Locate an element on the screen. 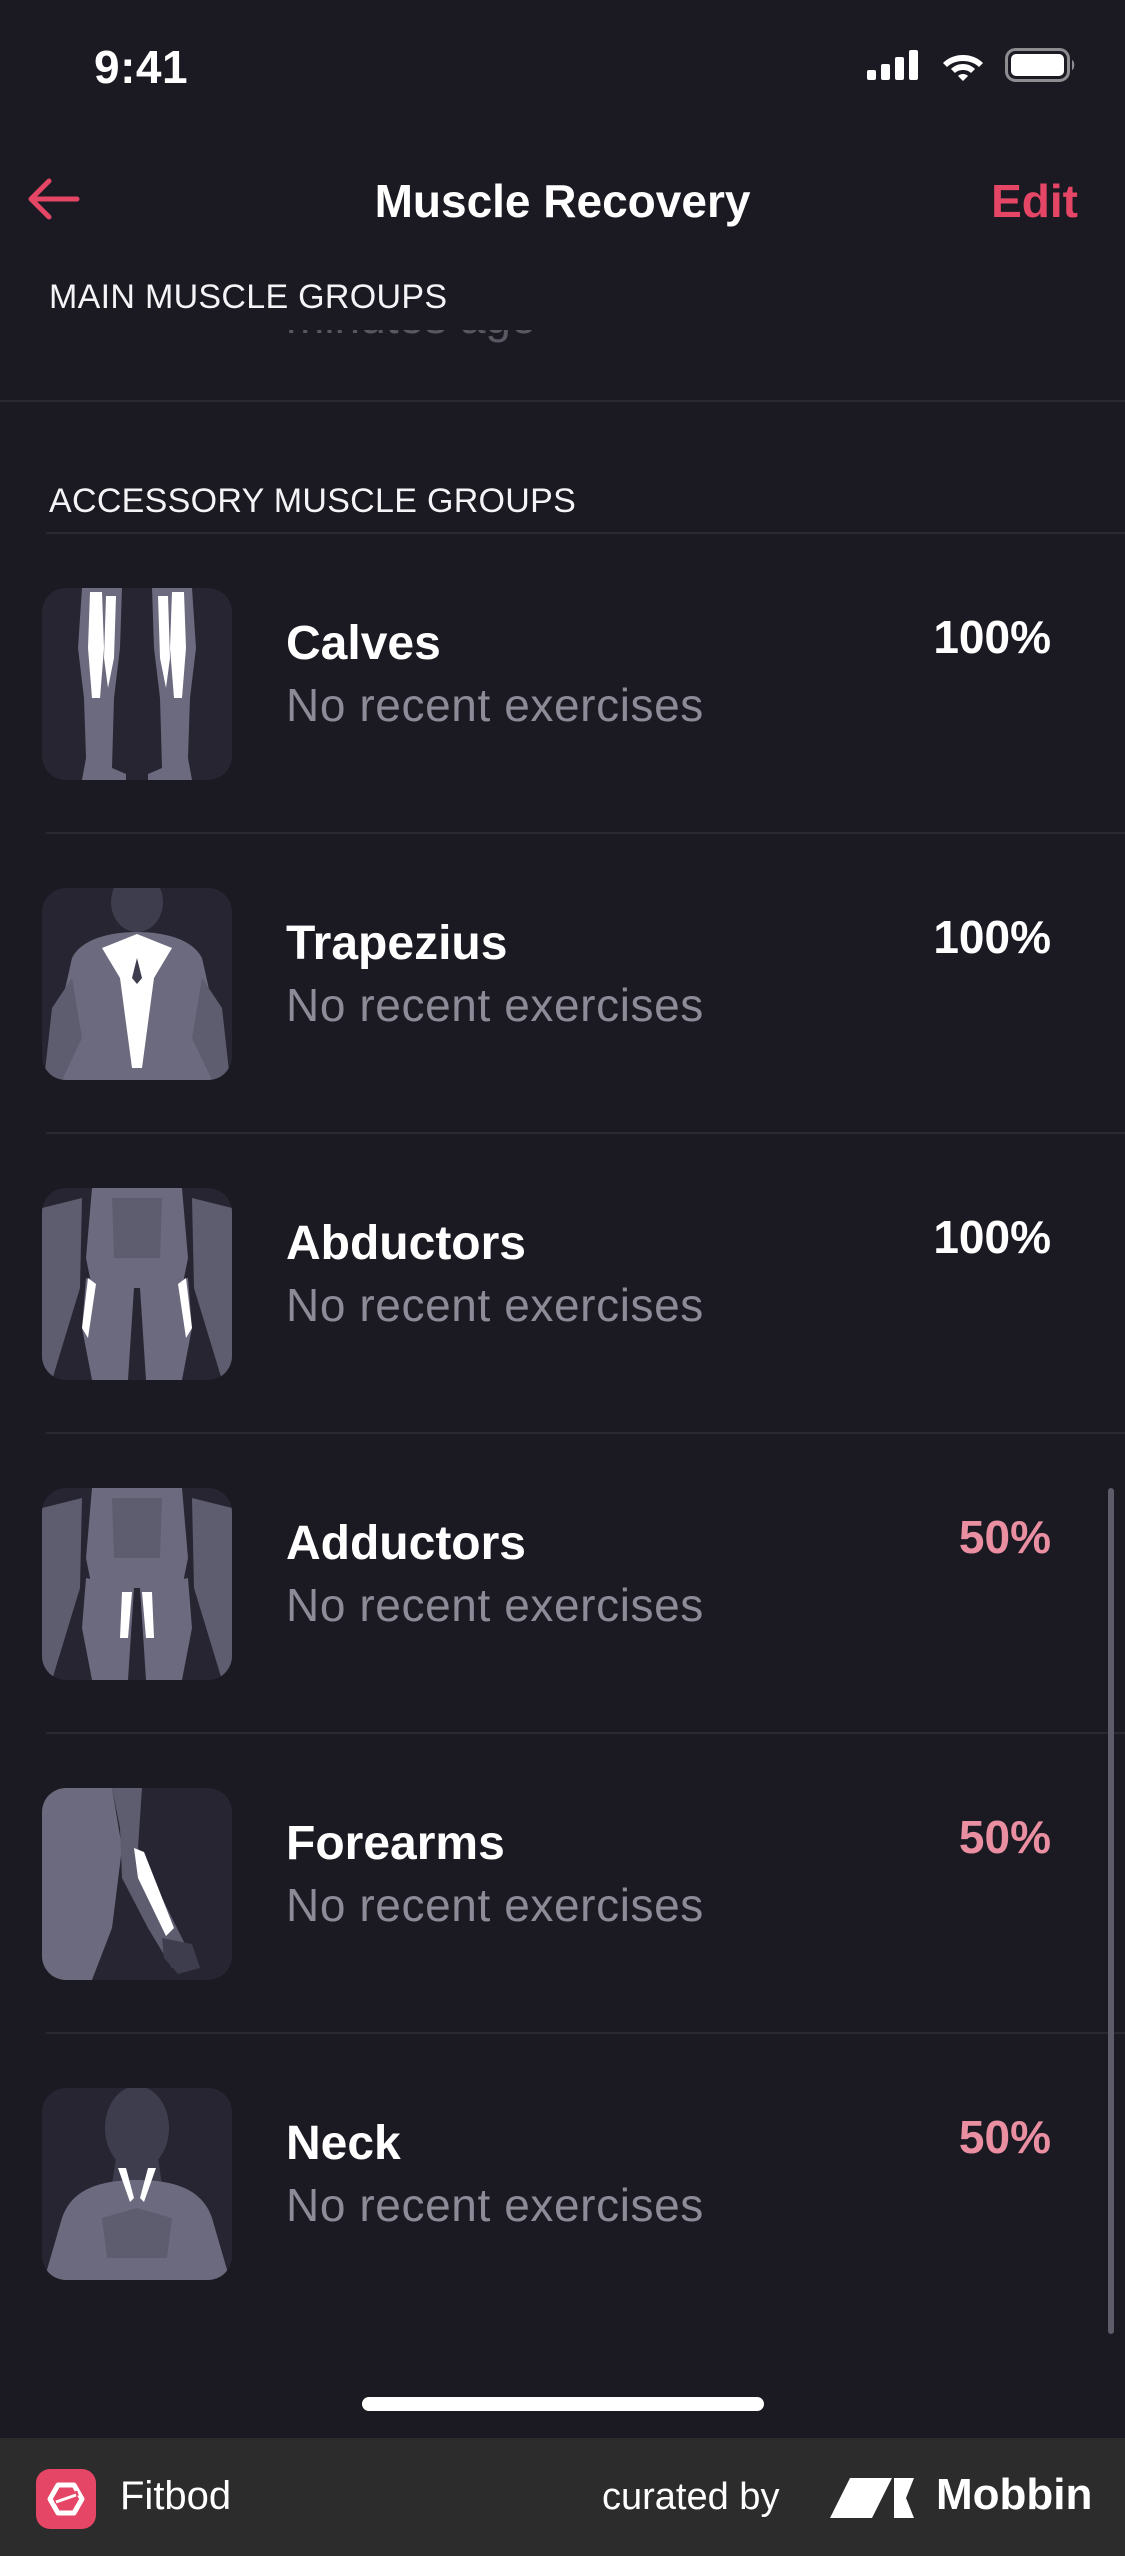  status-bar: 9:41 is located at coordinates (562, 70).